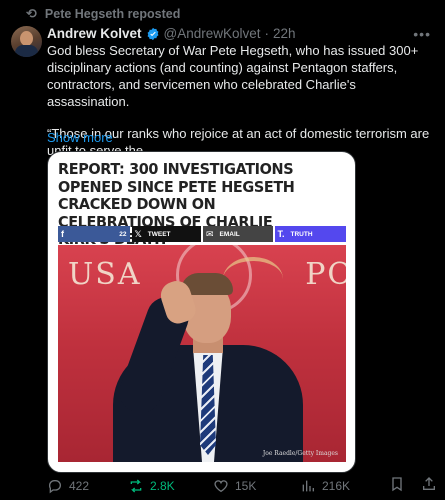 The width and height of the screenshot is (445, 500). Describe the element at coordinates (136, 486) in the screenshot. I see `repost-action-icon` at that location.